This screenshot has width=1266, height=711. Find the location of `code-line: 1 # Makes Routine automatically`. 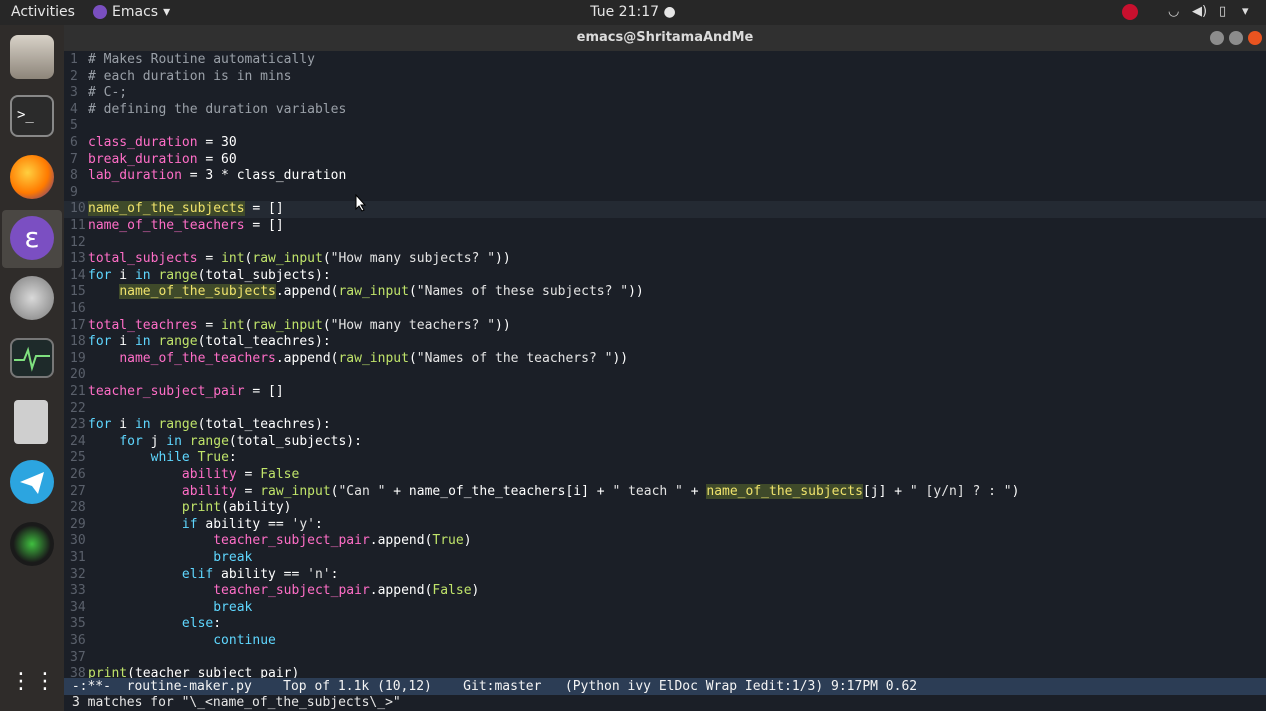

code-line: 1 # Makes Routine automatically is located at coordinates (665, 60).